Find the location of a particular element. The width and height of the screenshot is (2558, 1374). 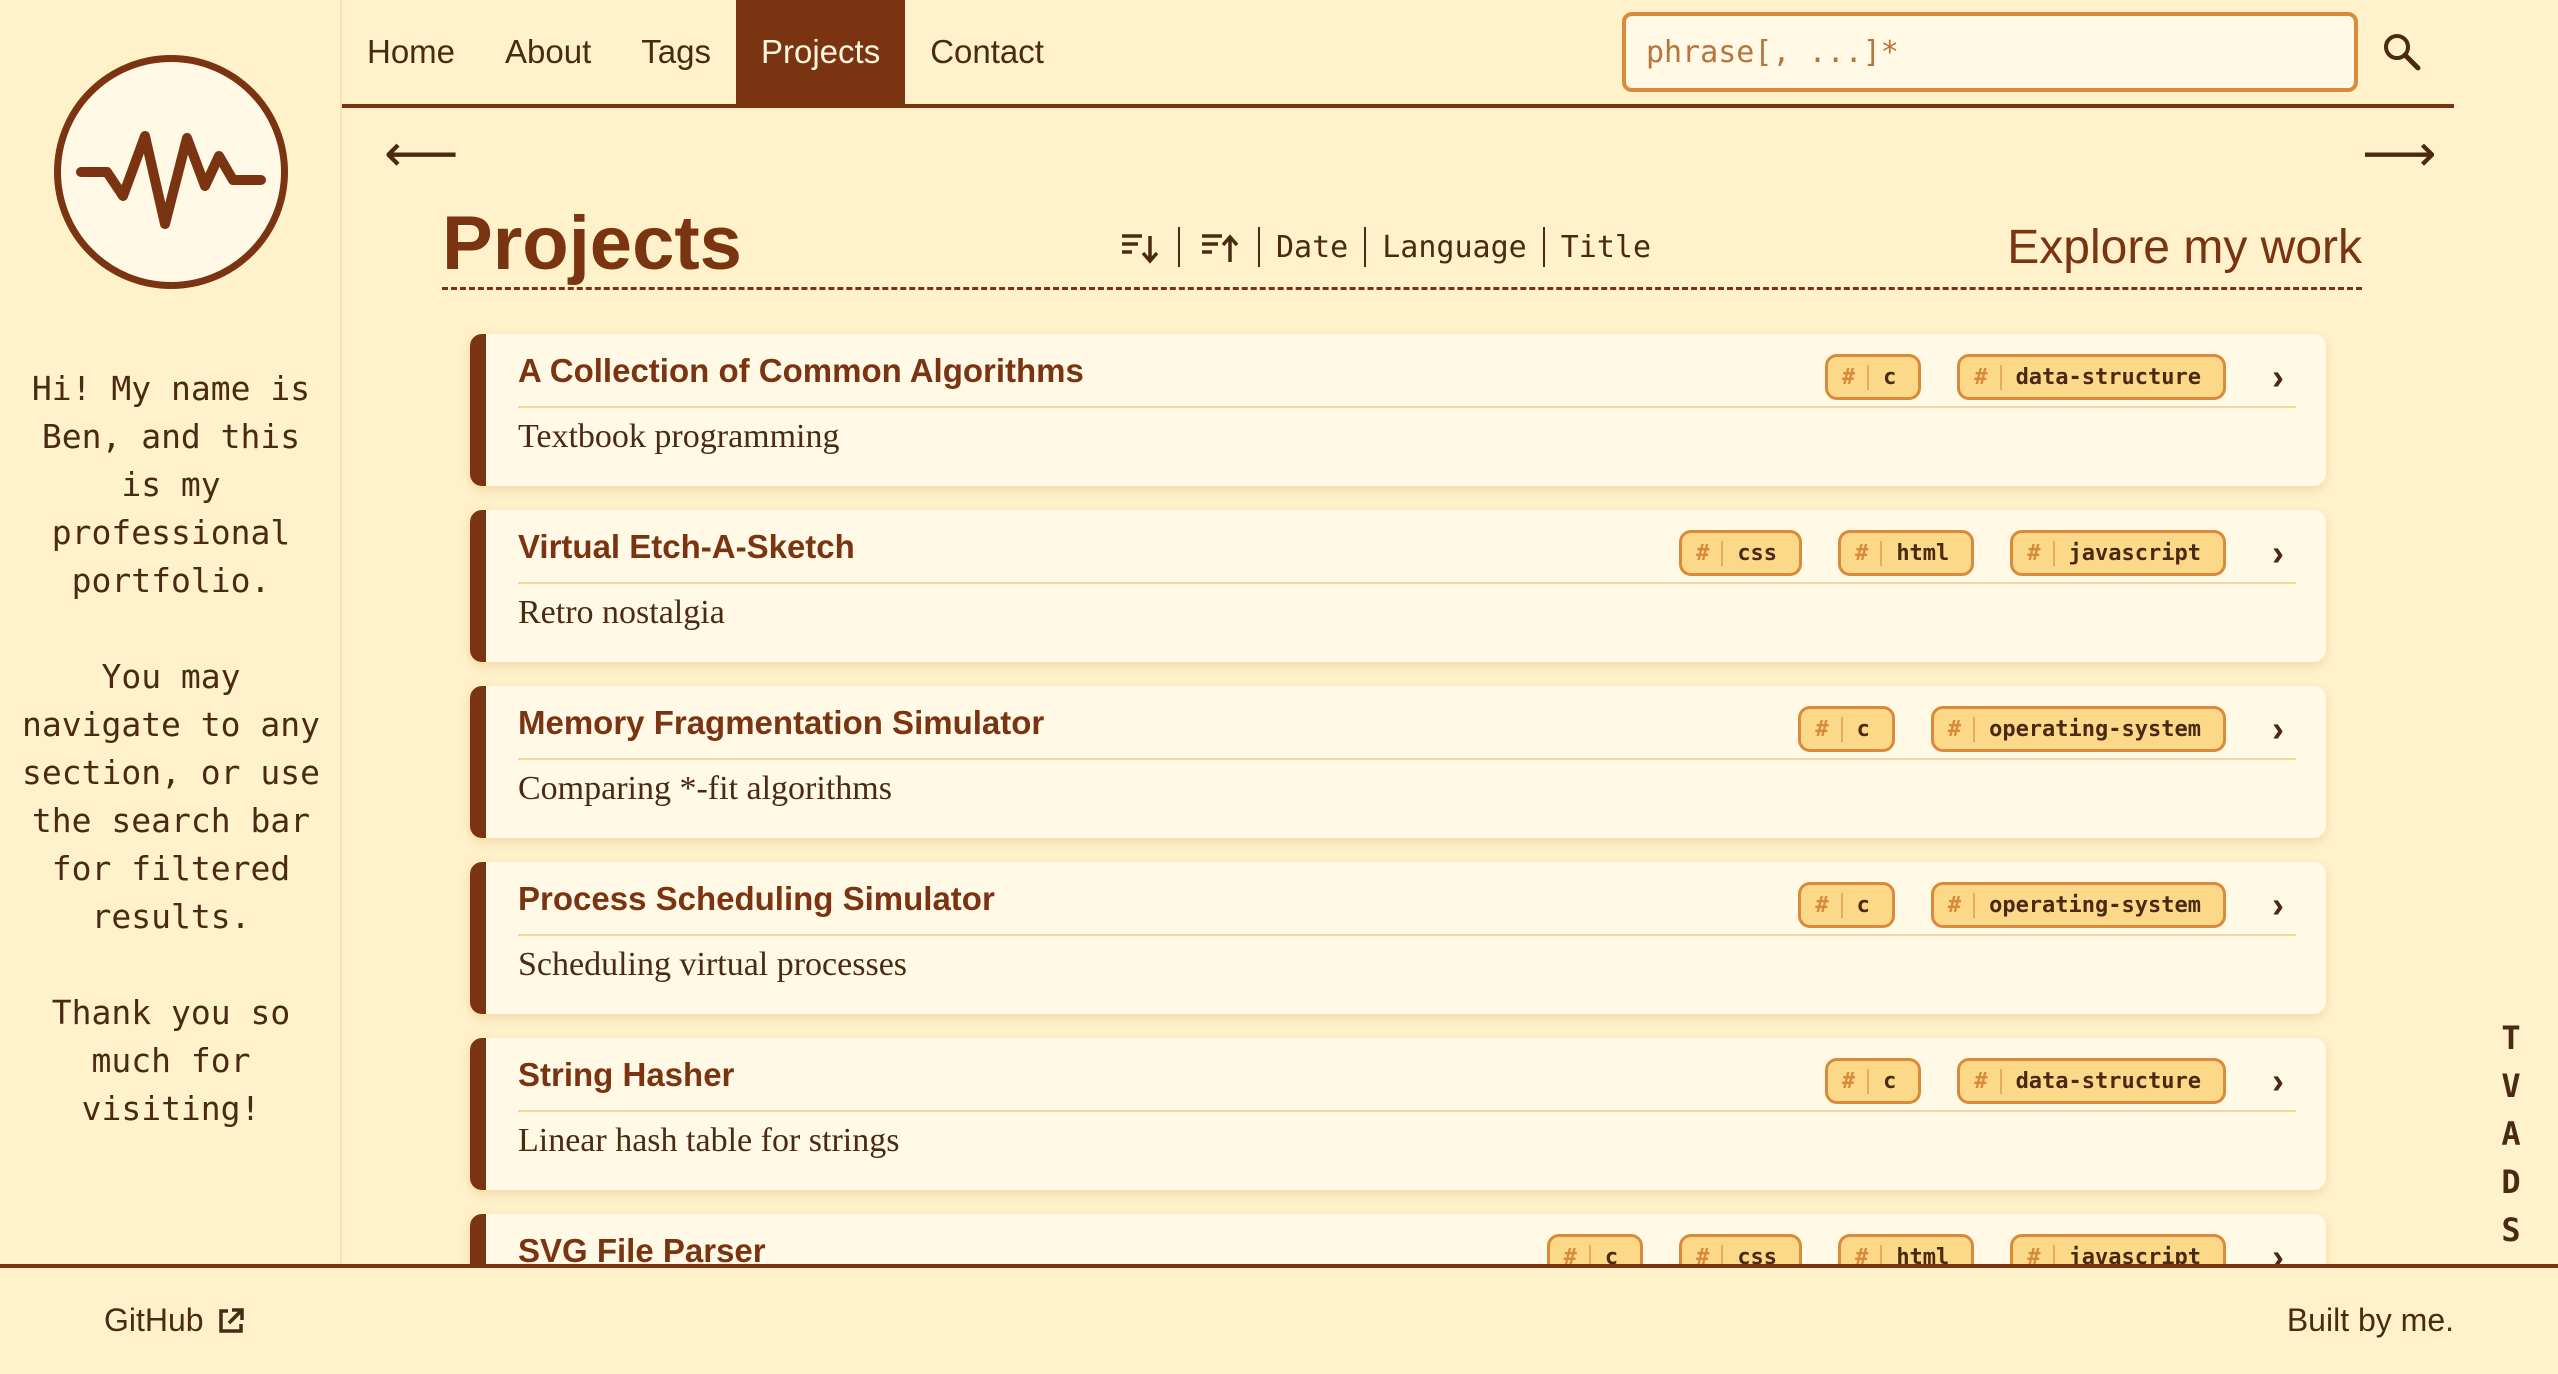

sort-by-date: Date is located at coordinates (1312, 247).